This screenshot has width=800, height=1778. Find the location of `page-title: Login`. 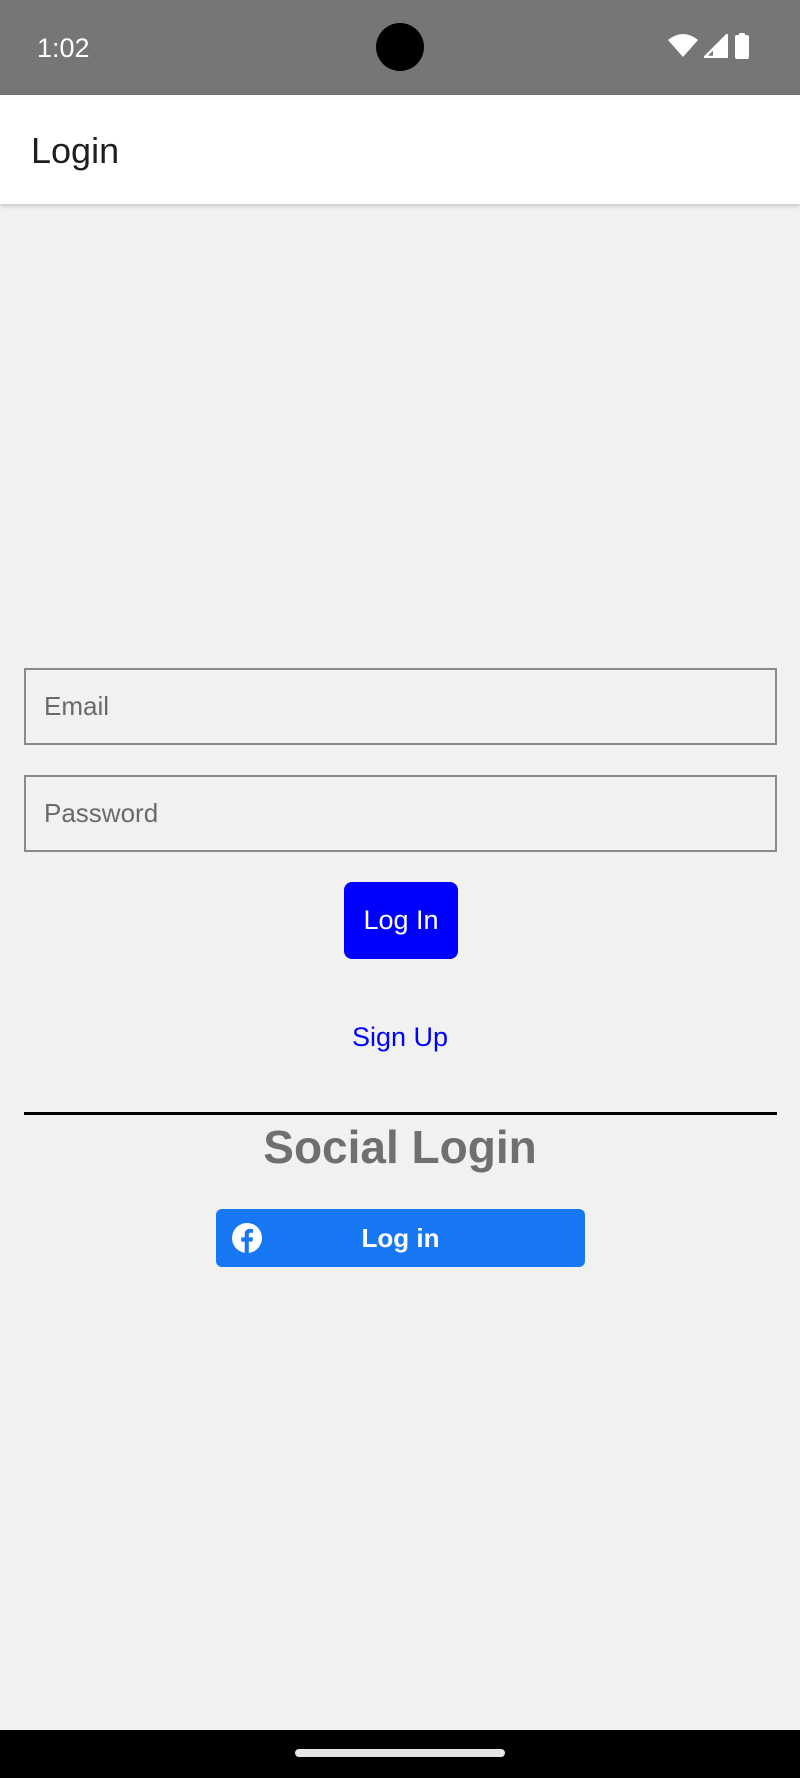

page-title: Login is located at coordinates (75, 150).